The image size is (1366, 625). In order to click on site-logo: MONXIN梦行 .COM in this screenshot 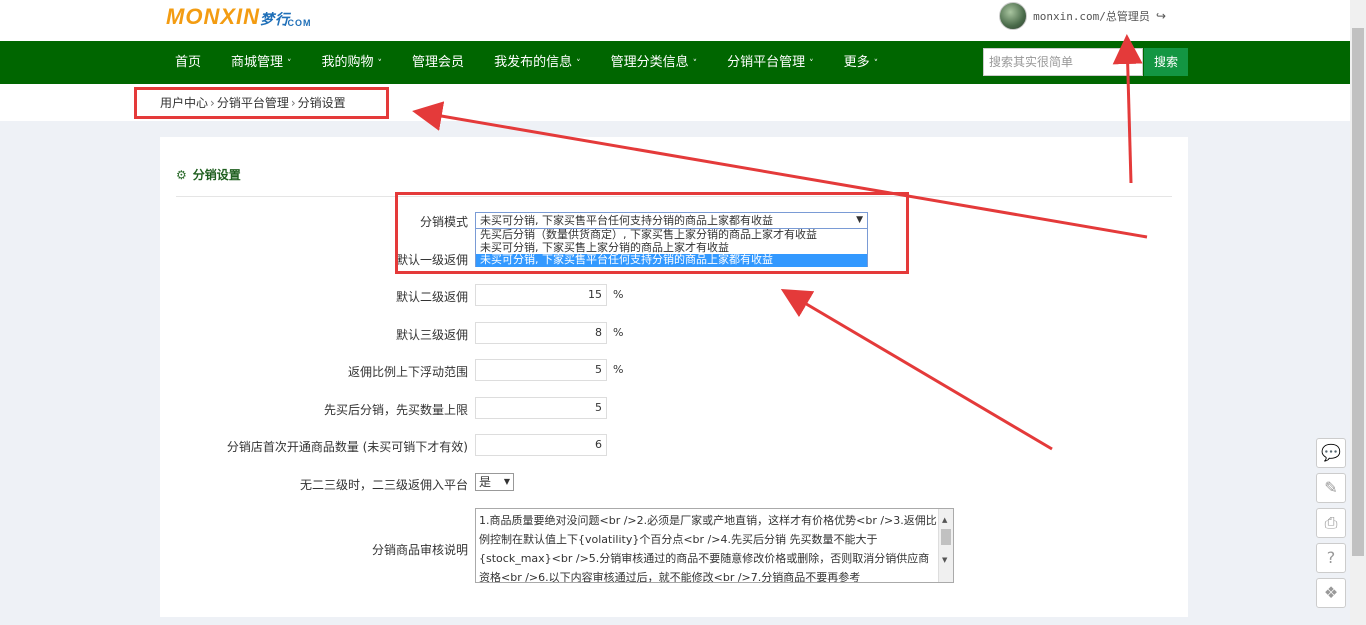, I will do `click(238, 17)`.